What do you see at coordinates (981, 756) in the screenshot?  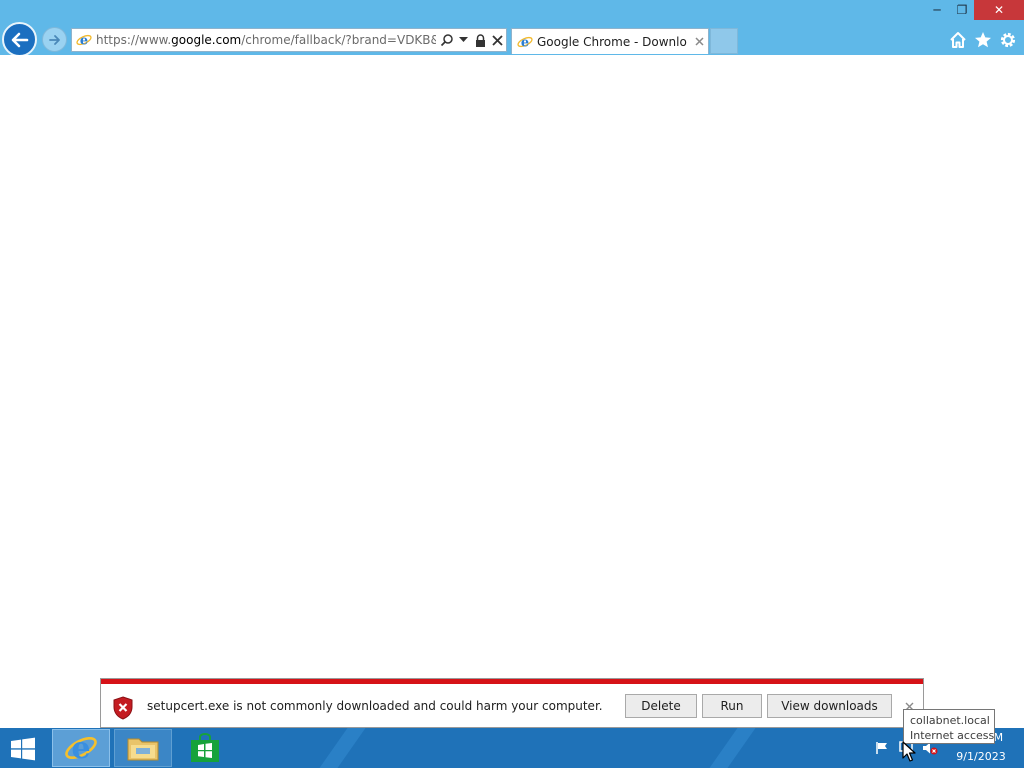 I see `clock-date: 9/1/2023` at bounding box center [981, 756].